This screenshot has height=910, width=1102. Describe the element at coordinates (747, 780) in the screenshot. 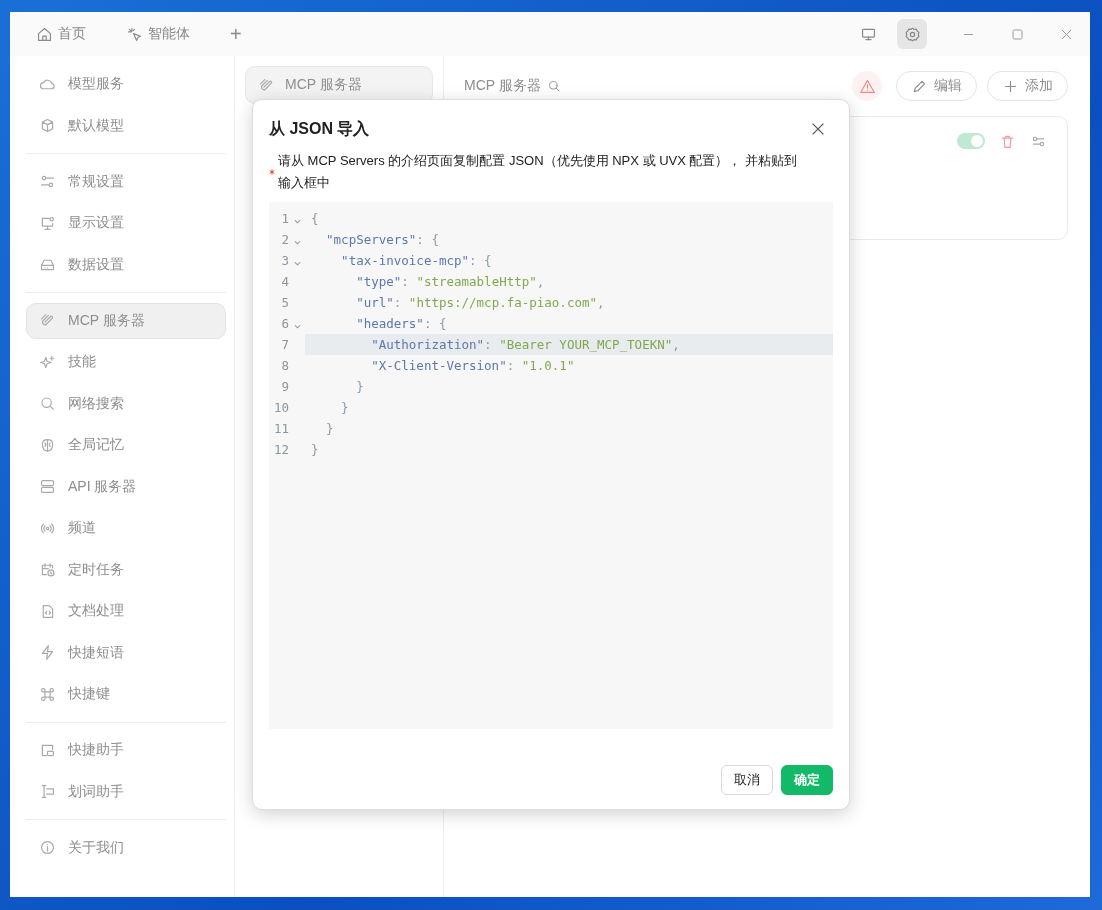

I see `cancel-button: 取消` at that location.